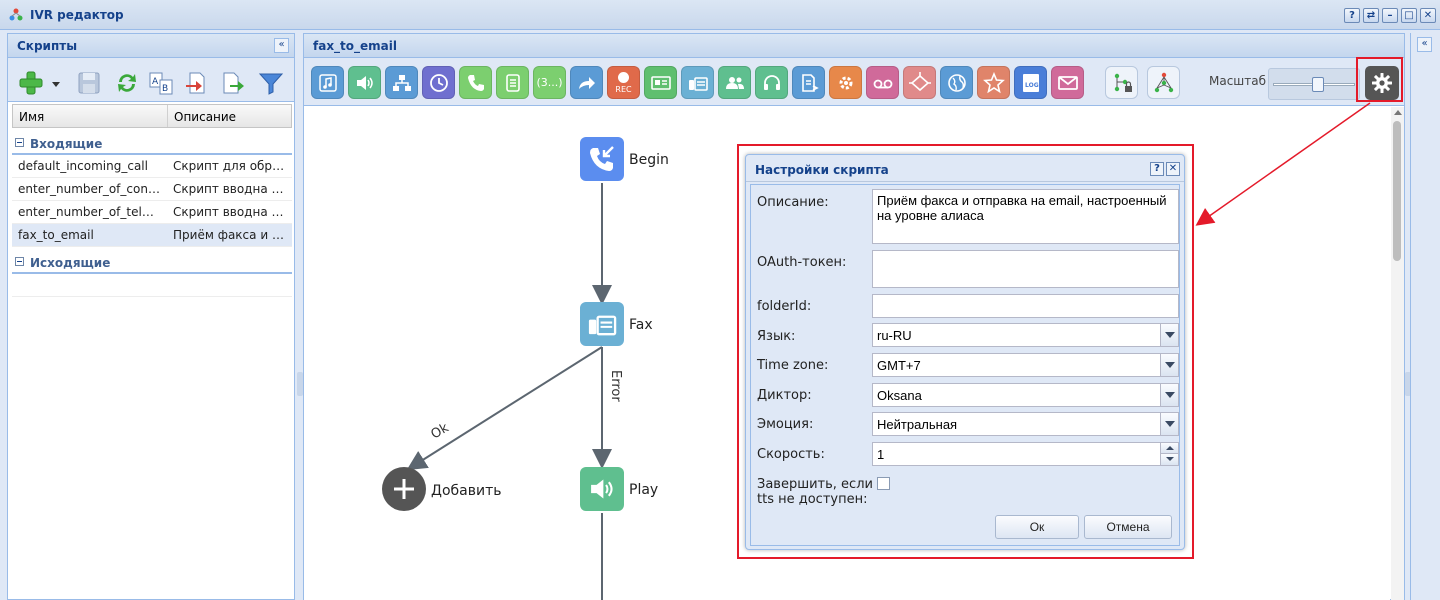  I want to click on finish-tts-label-line1: Завершить, если, so click(815, 484).